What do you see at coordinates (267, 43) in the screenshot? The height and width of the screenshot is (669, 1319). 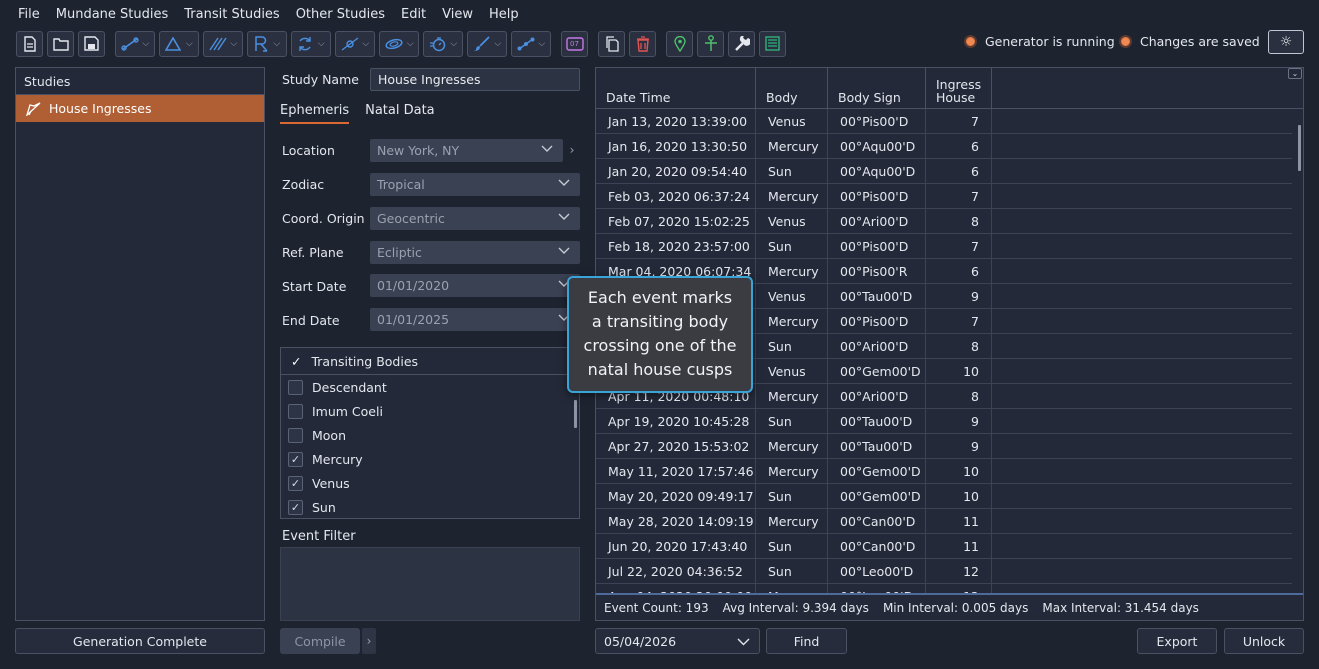 I see `rx-tool-dropdown: ⌵` at bounding box center [267, 43].